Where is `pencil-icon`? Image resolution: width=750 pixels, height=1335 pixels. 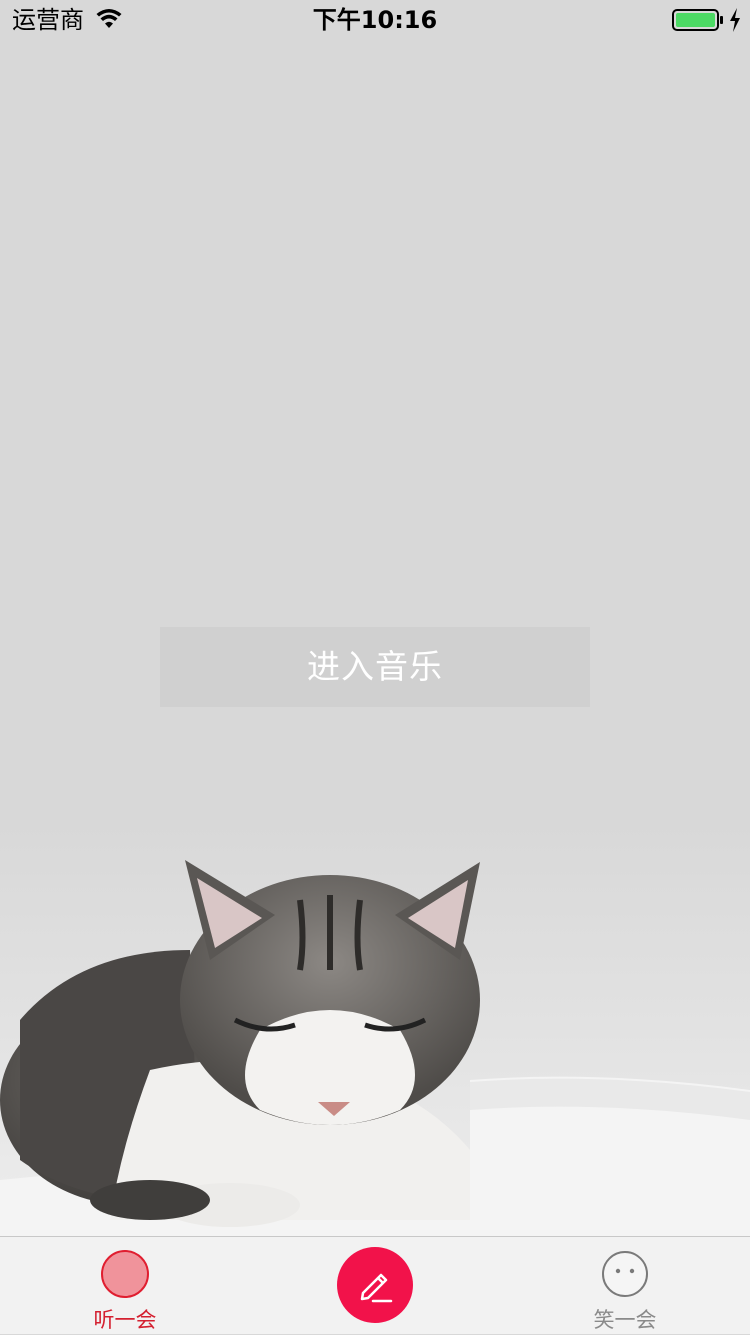 pencil-icon is located at coordinates (376, 1288).